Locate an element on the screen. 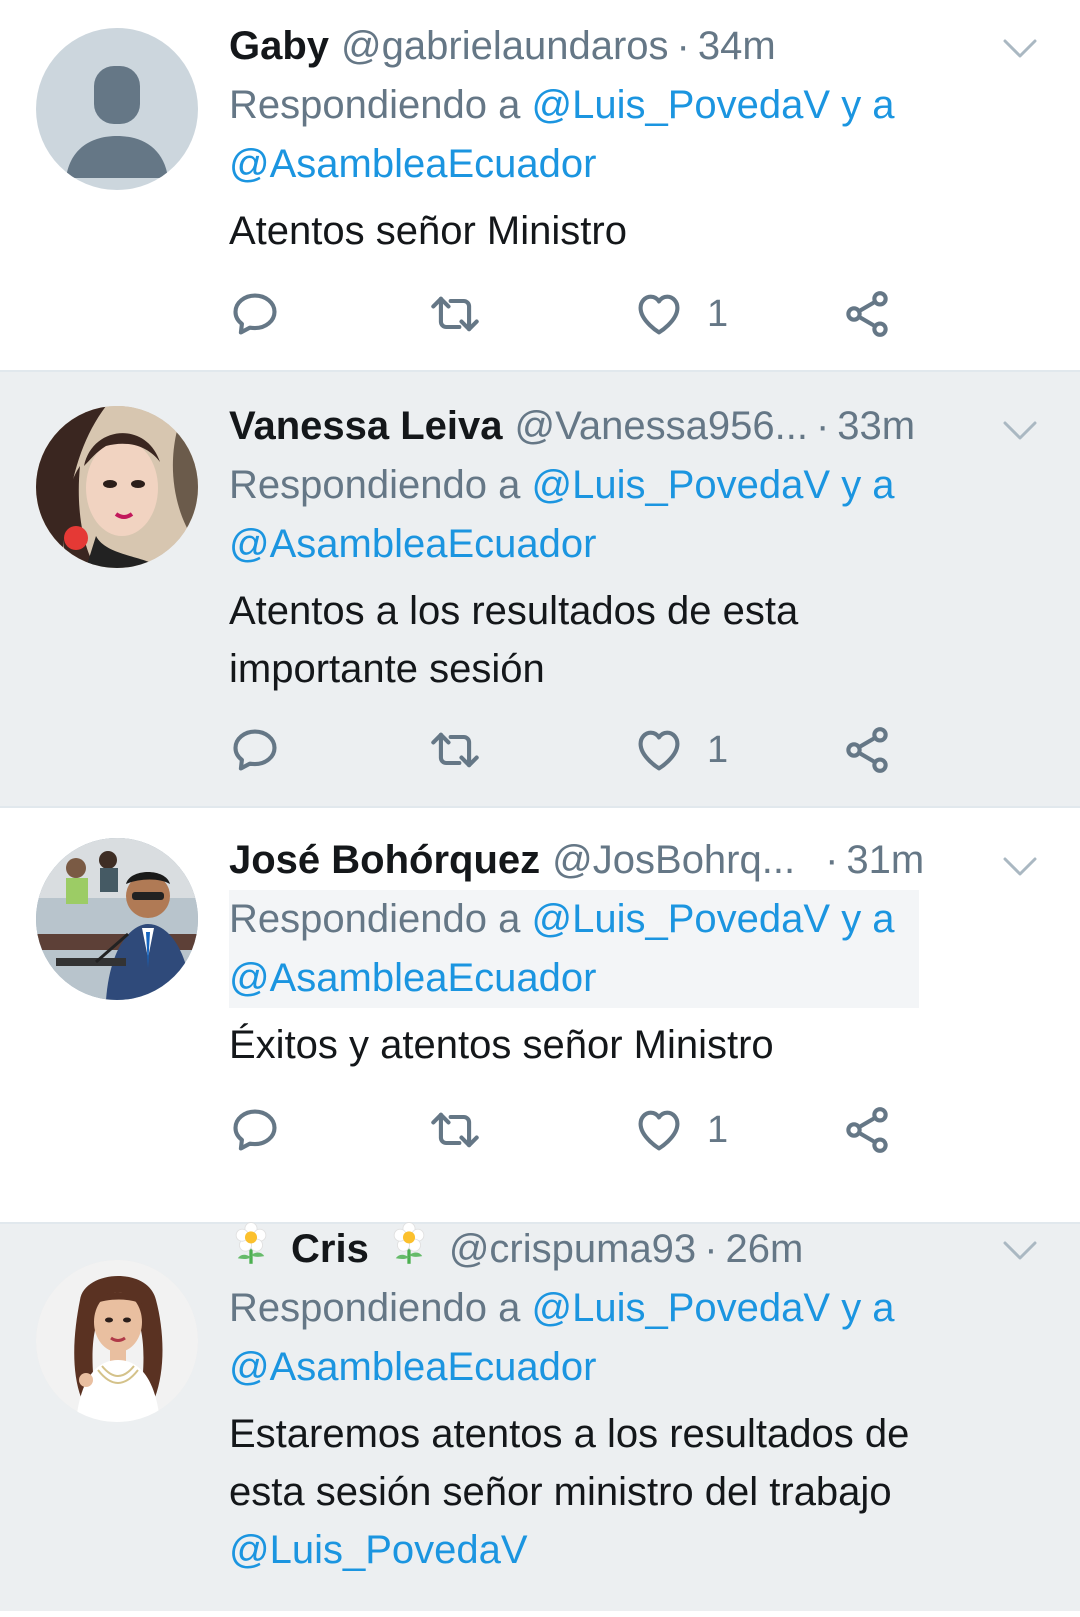 The image size is (1080, 1617). tweet-text: Éxitos y atentos señor Ministro is located at coordinates (634, 1045).